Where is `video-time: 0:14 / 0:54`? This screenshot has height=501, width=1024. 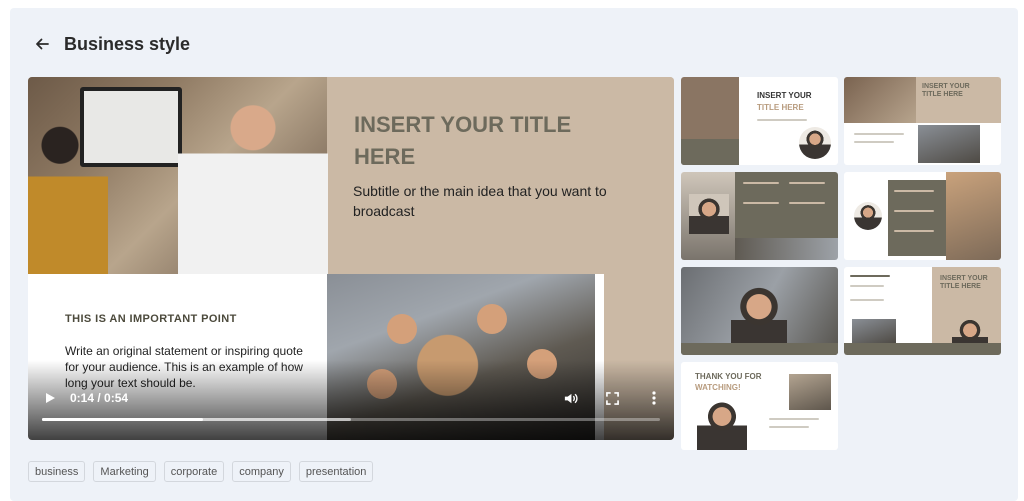
video-time: 0:14 / 0:54 is located at coordinates (99, 398).